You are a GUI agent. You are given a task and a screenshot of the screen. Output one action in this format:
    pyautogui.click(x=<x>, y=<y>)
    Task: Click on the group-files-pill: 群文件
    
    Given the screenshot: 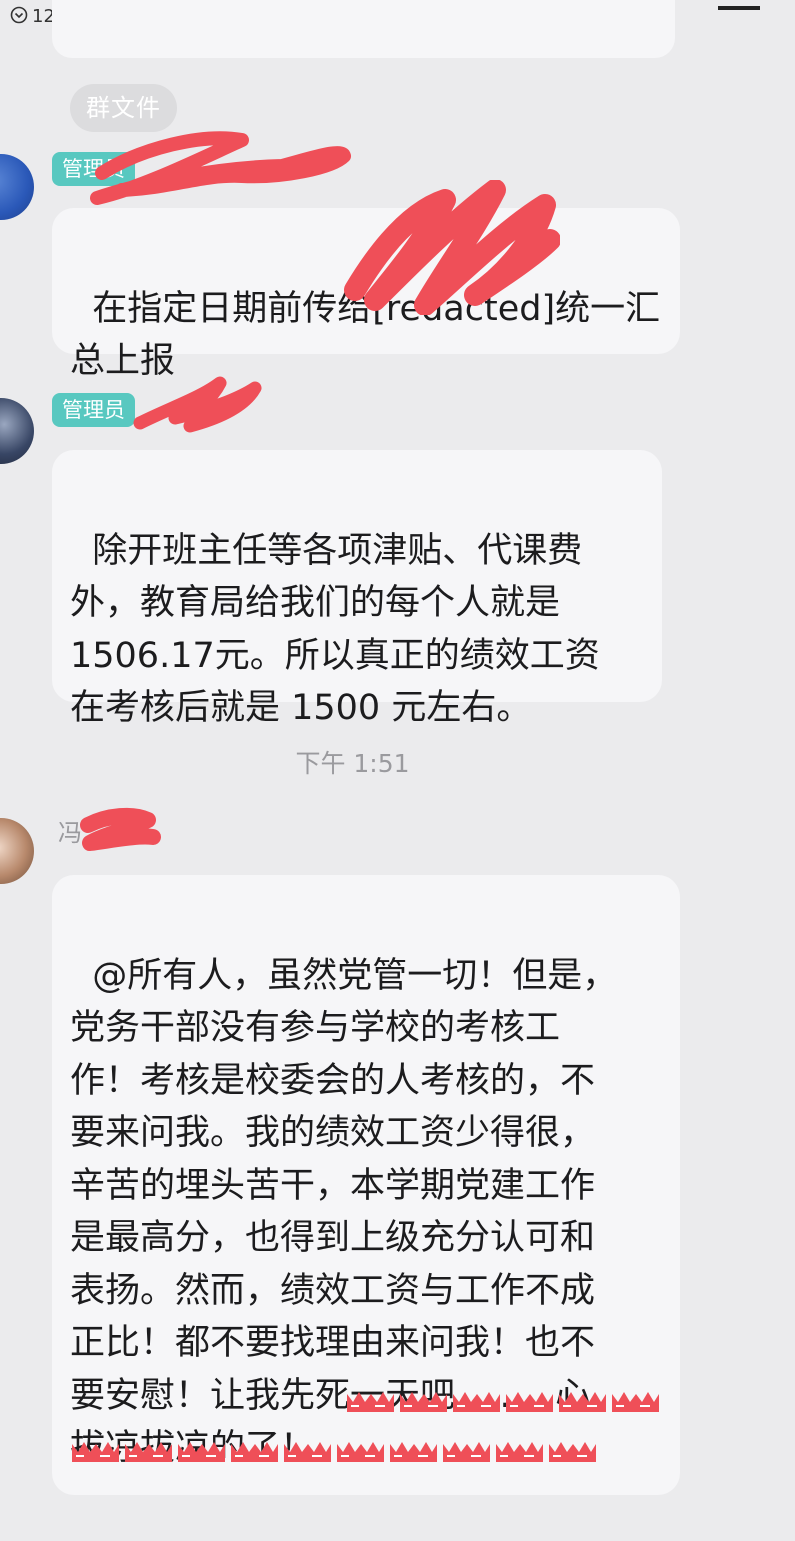 What is the action you would take?
    pyautogui.click(x=123, y=108)
    